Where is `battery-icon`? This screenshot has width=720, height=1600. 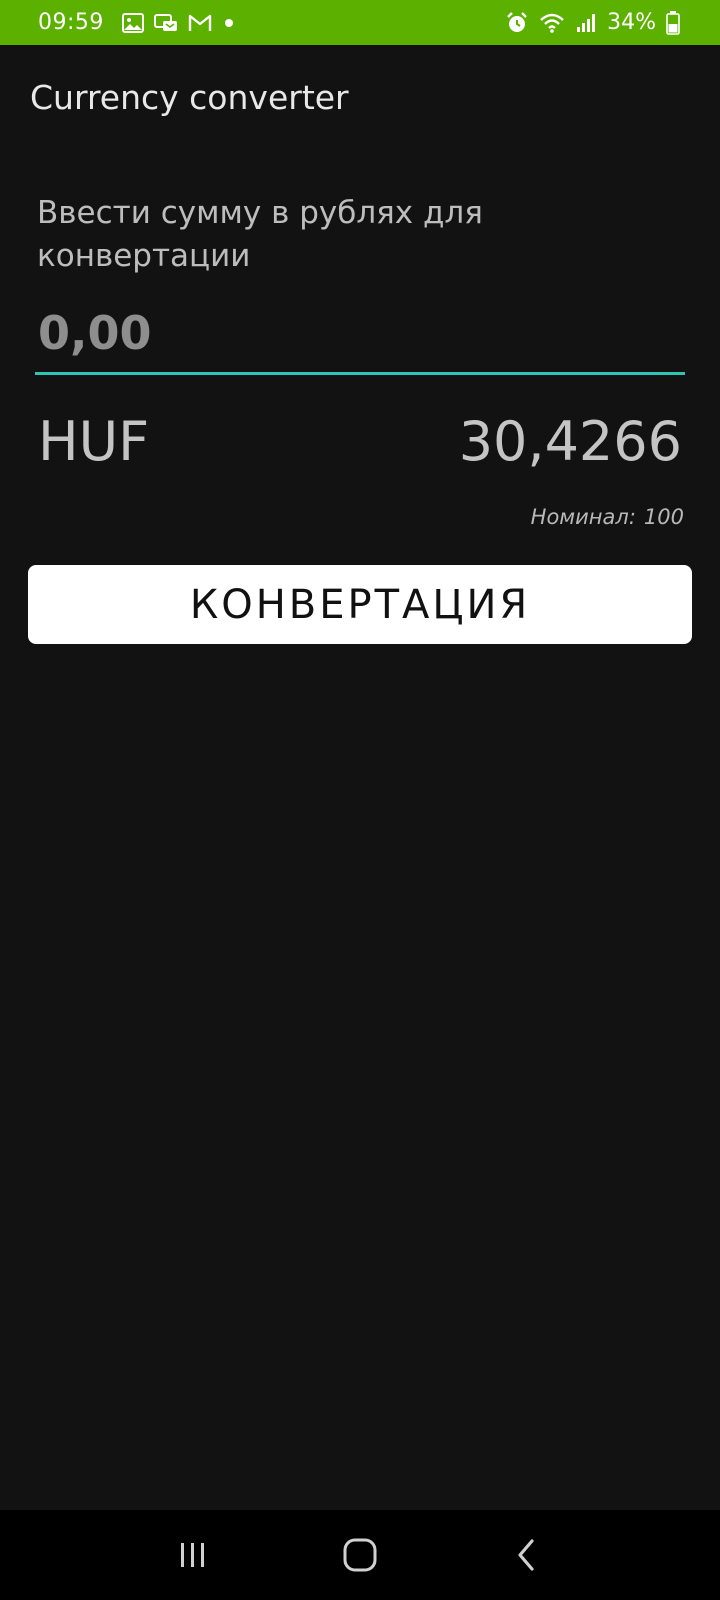
battery-icon is located at coordinates (673, 22).